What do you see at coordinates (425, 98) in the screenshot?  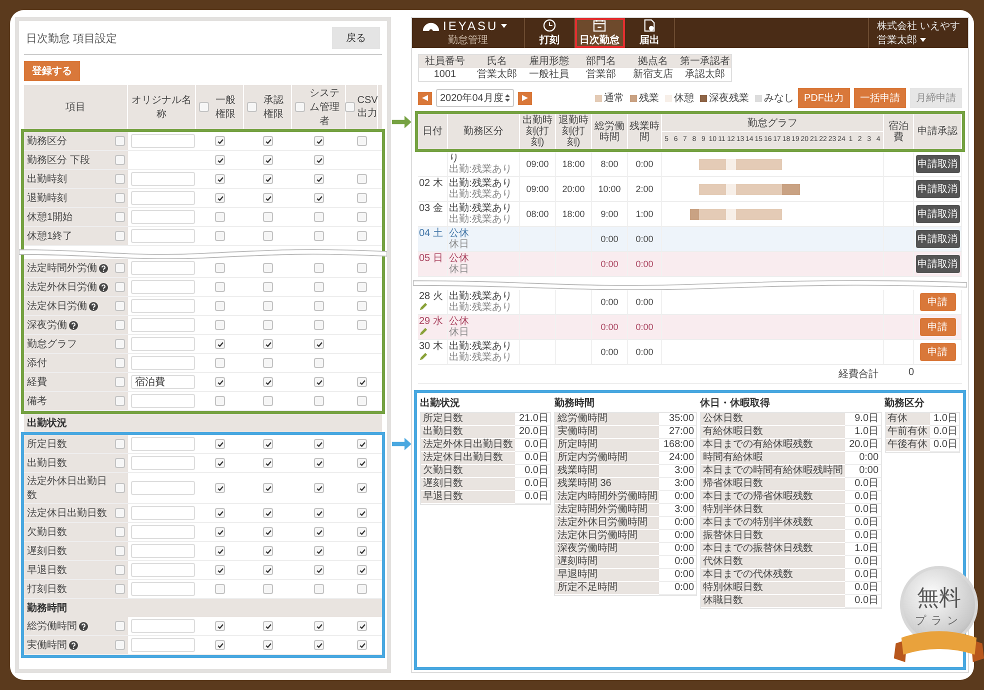 I see `previous-button` at bounding box center [425, 98].